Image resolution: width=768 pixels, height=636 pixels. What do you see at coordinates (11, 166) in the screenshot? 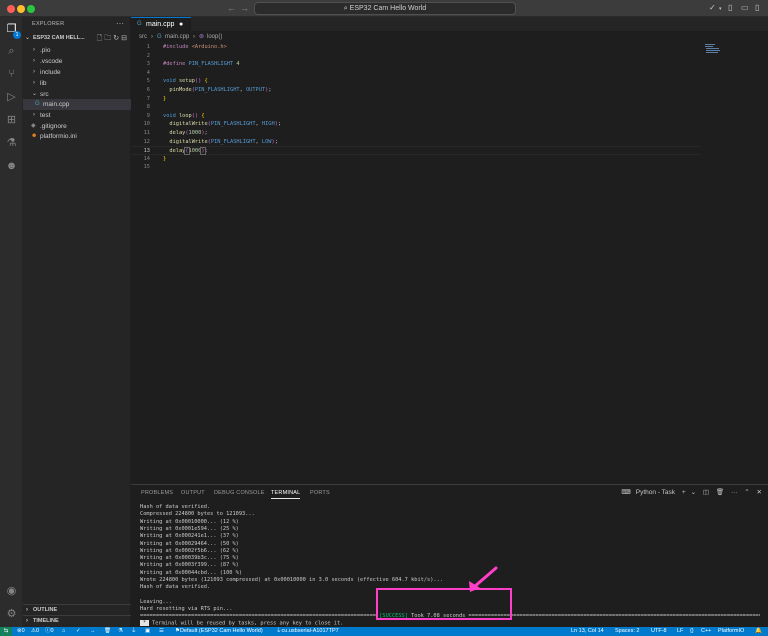
I see `platformio-icon: ☻` at bounding box center [11, 166].